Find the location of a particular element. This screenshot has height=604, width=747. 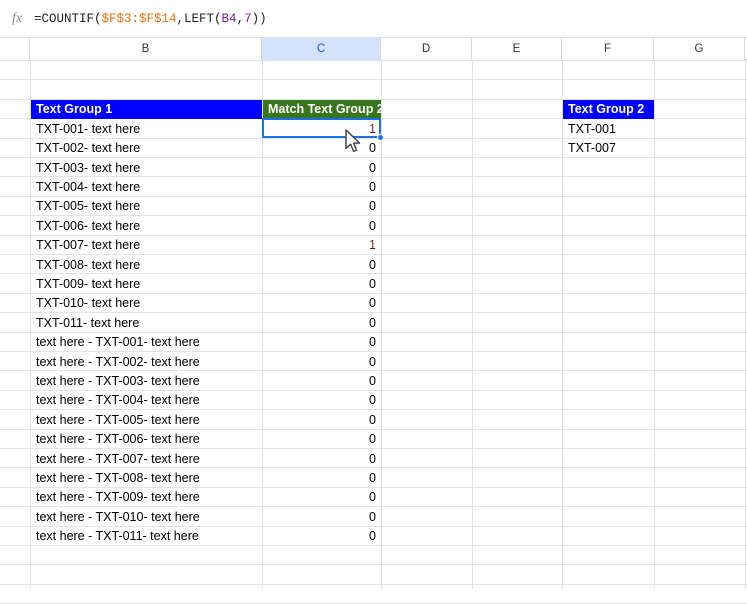

cell-text: TXT-007 is located at coordinates (592, 148).